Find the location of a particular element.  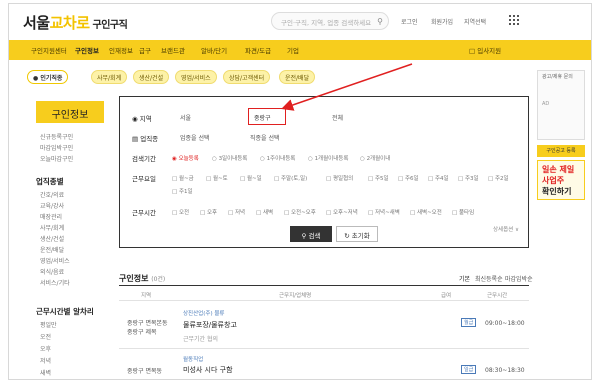

sidebar-item-etc: 서비스/기타 is located at coordinates (55, 282).